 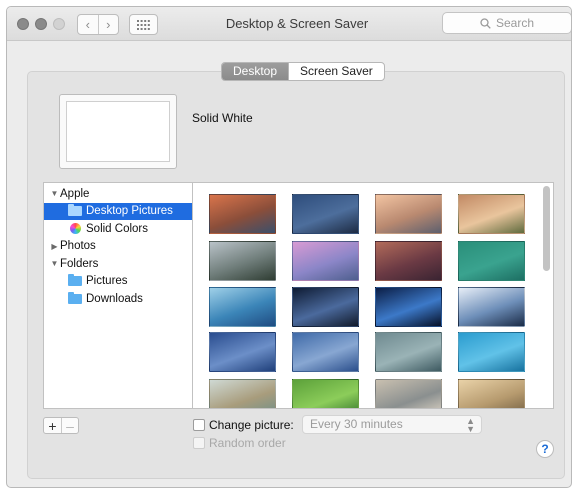 I want to click on wallpaper-thumbnail-earth-horizon, so click(x=408, y=307).